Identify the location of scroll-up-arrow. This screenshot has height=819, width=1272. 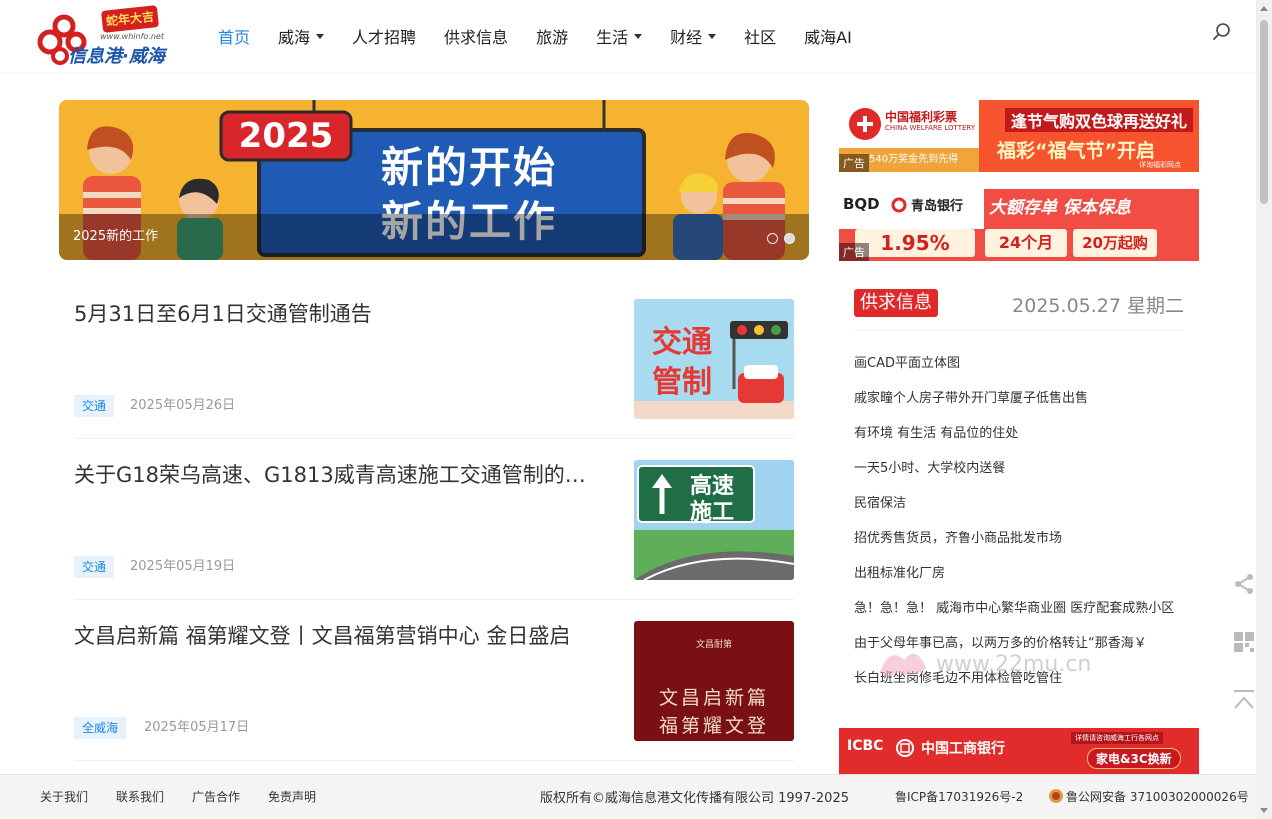
(1264, 8).